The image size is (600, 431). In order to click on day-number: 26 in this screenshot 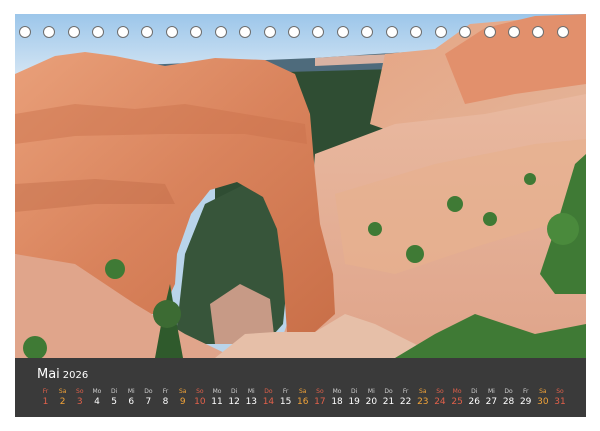, I will do `click(474, 402)`.